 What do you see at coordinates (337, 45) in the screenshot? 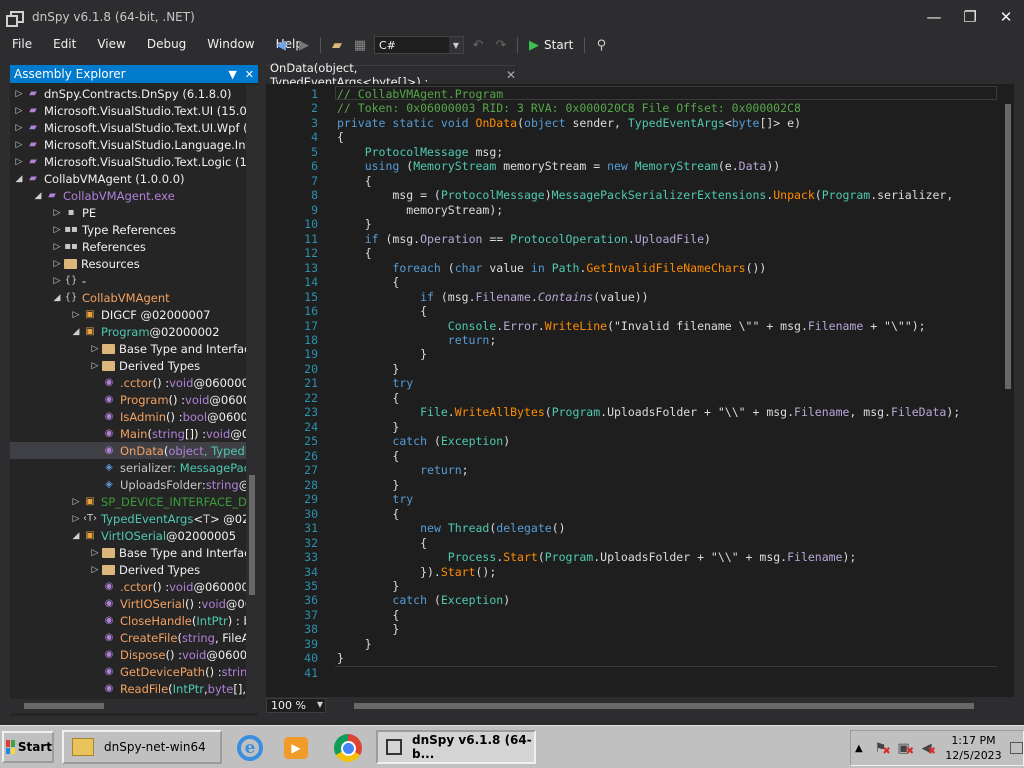
I see `open-file-icon: ▰` at bounding box center [337, 45].